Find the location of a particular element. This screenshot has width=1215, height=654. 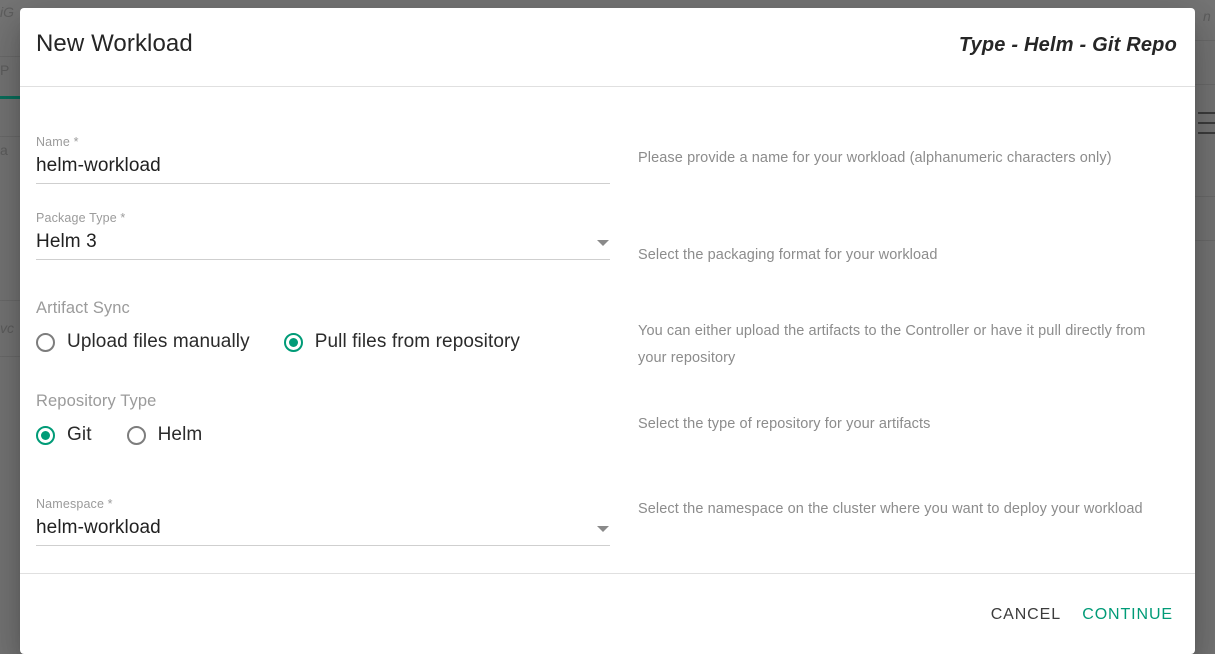

radio-label: Upload files manually is located at coordinates (158, 341).